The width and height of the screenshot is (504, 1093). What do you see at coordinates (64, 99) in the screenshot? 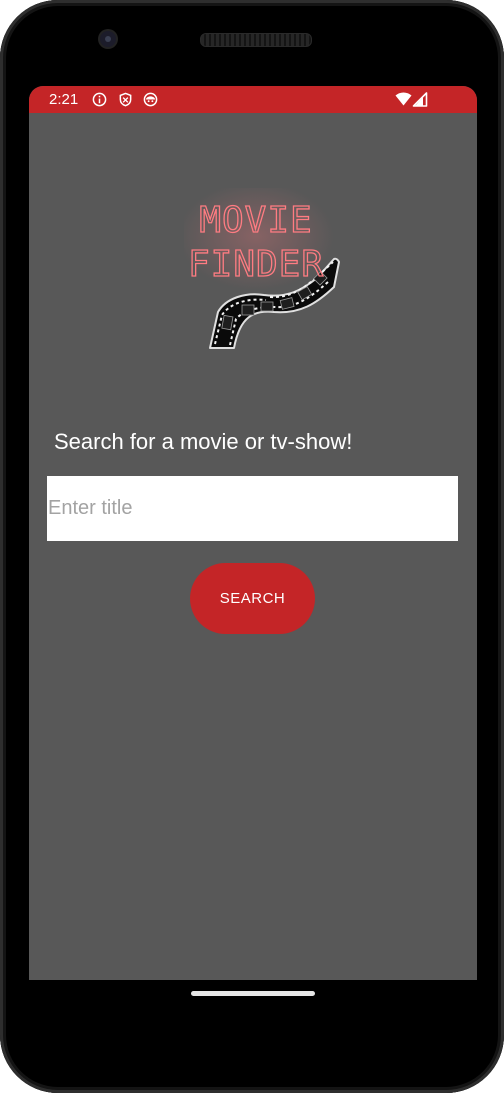
I see `status-time: 2:21` at bounding box center [64, 99].